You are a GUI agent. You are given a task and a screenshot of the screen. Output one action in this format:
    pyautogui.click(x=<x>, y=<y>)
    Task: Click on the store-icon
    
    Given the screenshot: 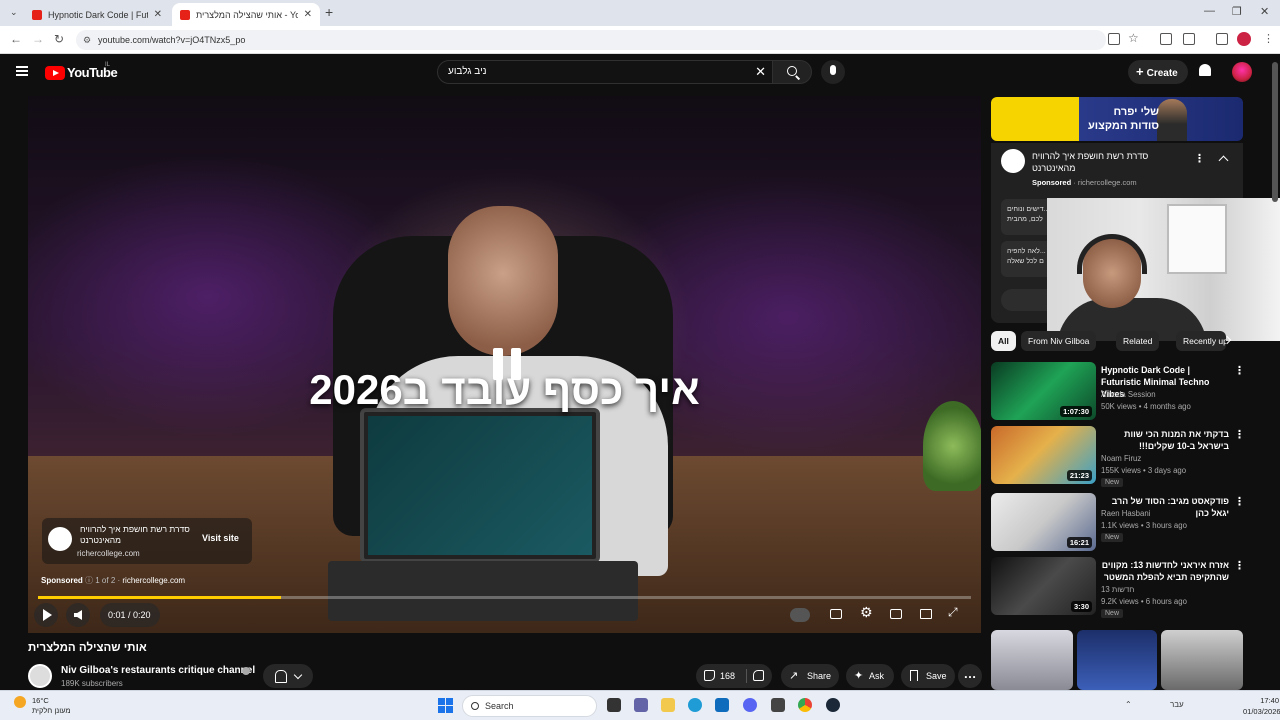 What is the action you would take?
    pyautogui.click(x=722, y=705)
    